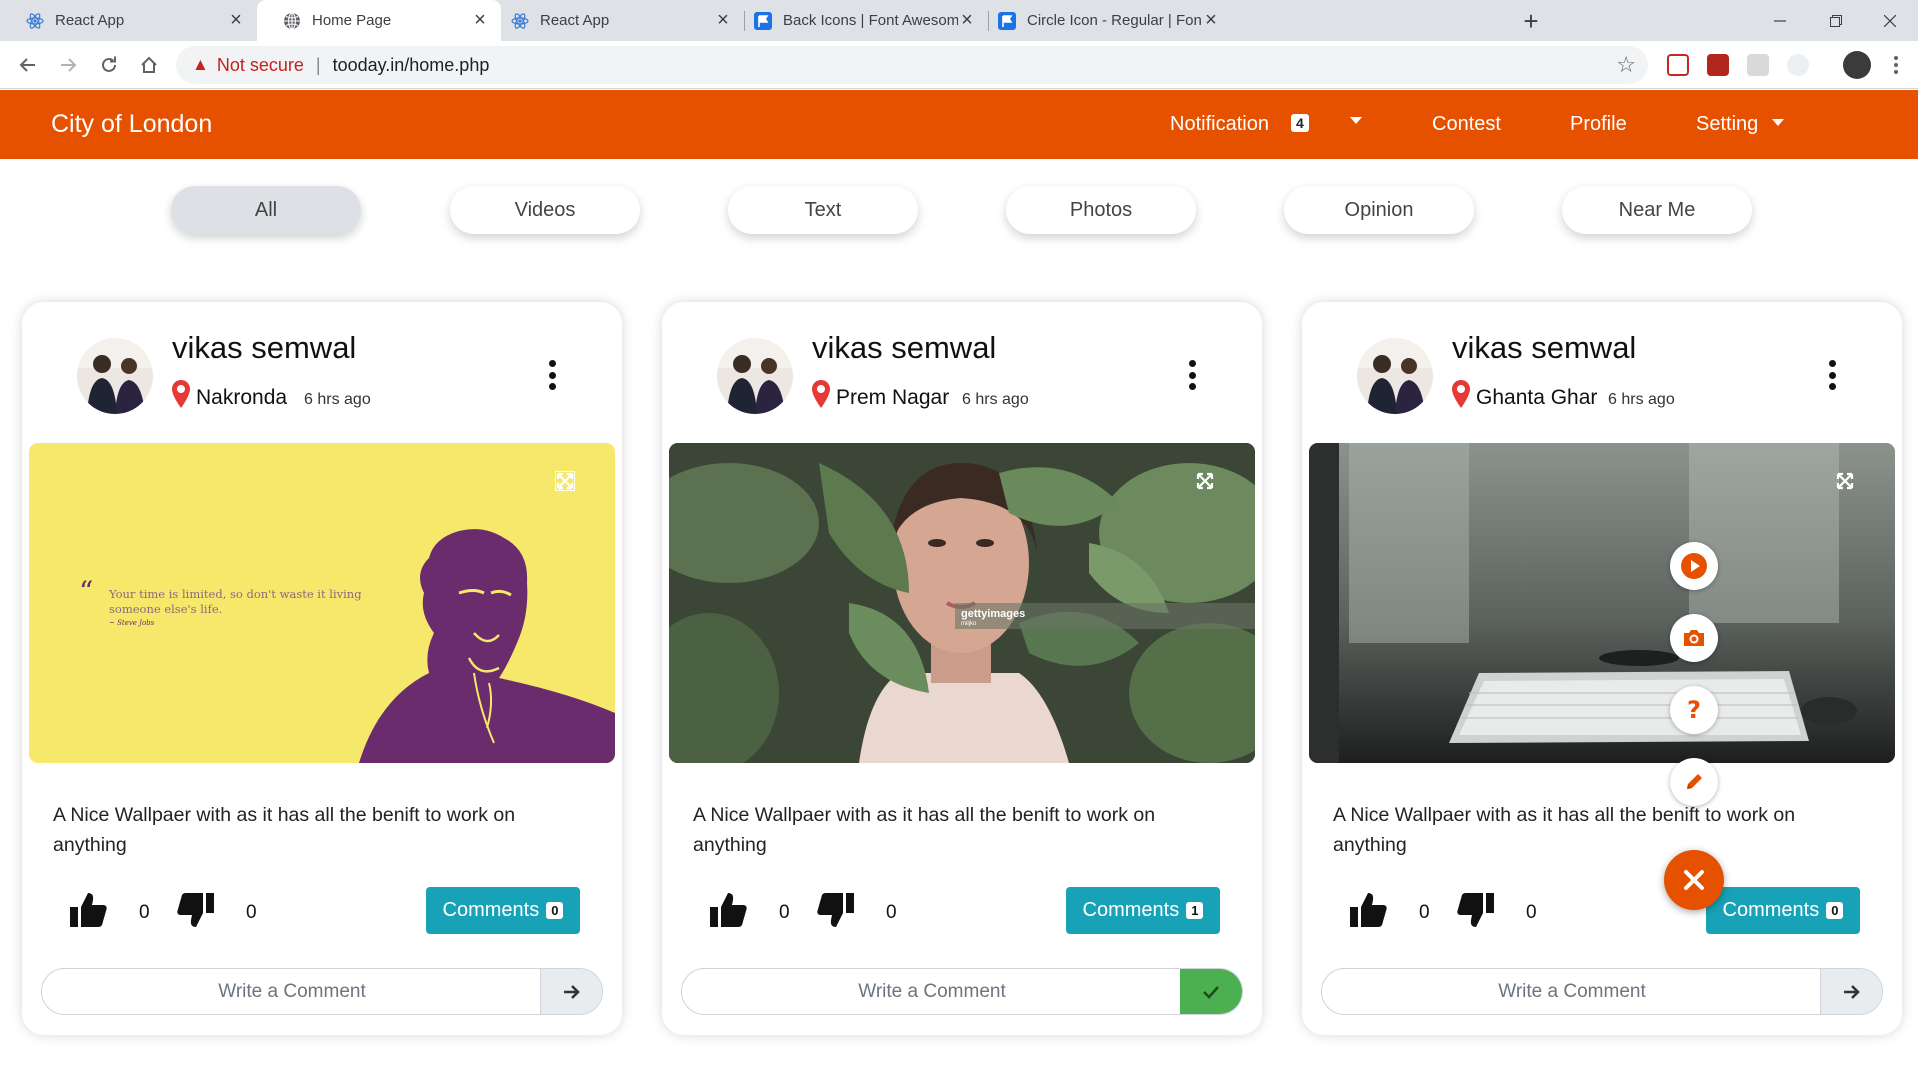  I want to click on post-image: gettyimages miljko, so click(962, 603).